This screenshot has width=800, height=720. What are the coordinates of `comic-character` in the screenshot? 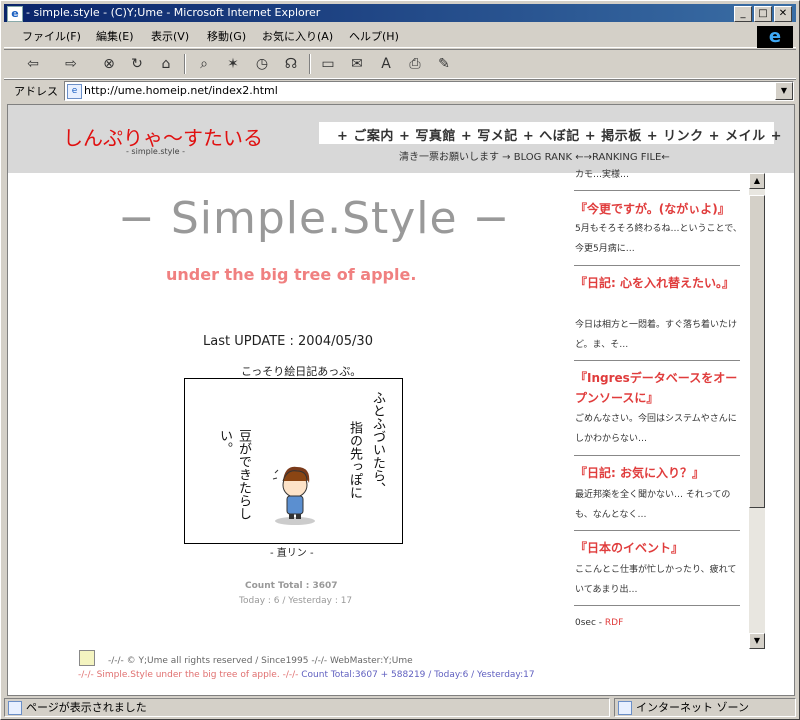 It's located at (293, 495).